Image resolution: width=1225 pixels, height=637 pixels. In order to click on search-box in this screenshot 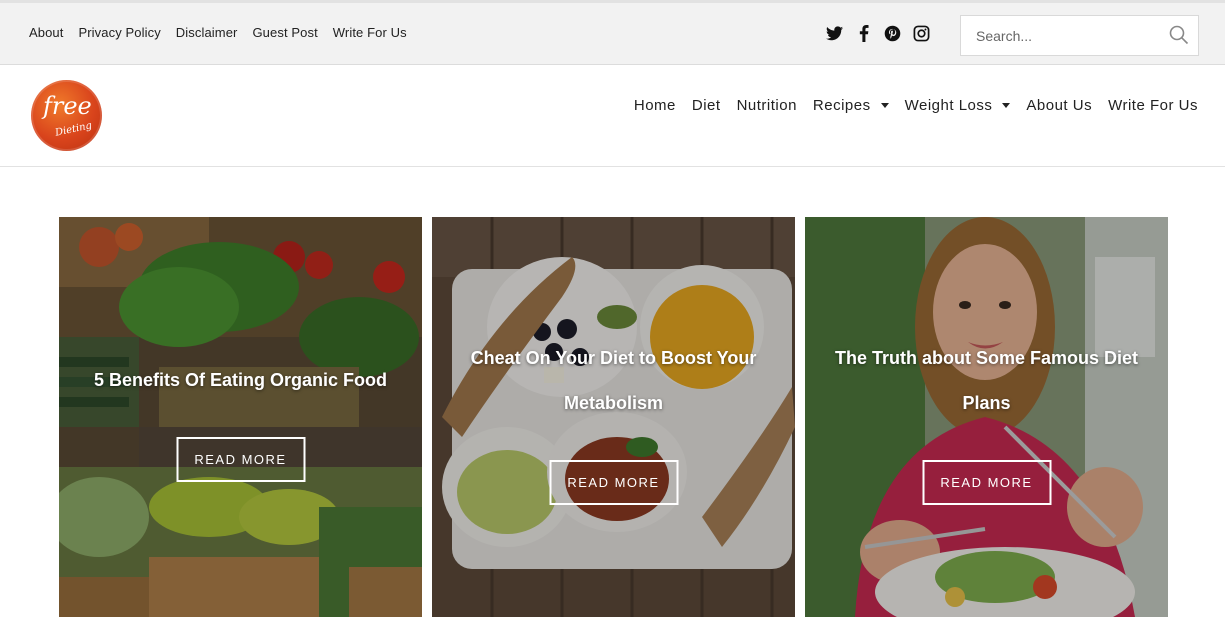, I will do `click(1079, 35)`.